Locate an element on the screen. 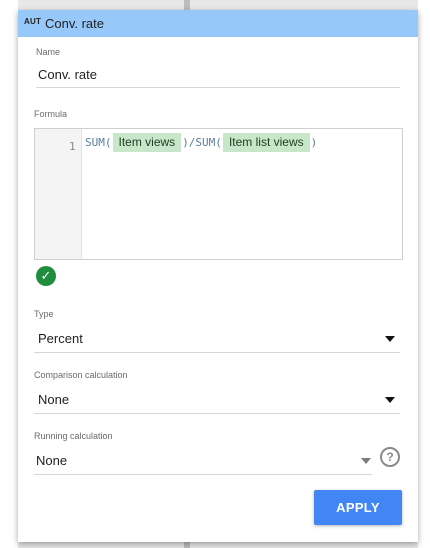 This screenshot has width=430, height=548. field-chip-item-views: Item views is located at coordinates (147, 142).